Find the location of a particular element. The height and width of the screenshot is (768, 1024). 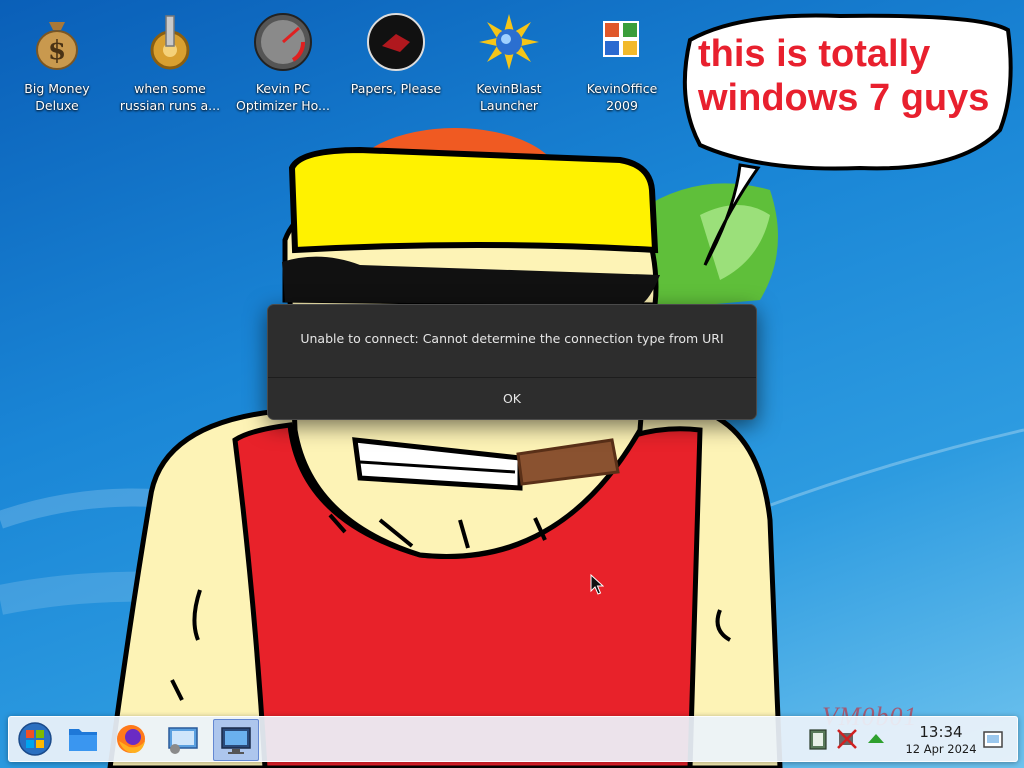

ok-button: OK is located at coordinates (512, 398).